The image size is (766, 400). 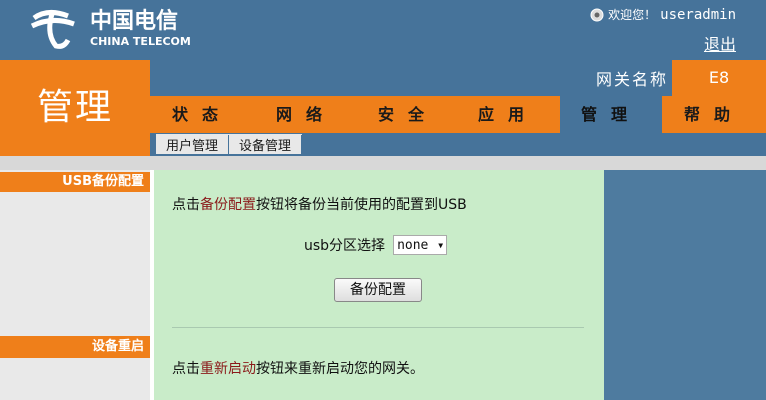 What do you see at coordinates (140, 41) in the screenshot?
I see `logo-en-text: CHINA TELECOM` at bounding box center [140, 41].